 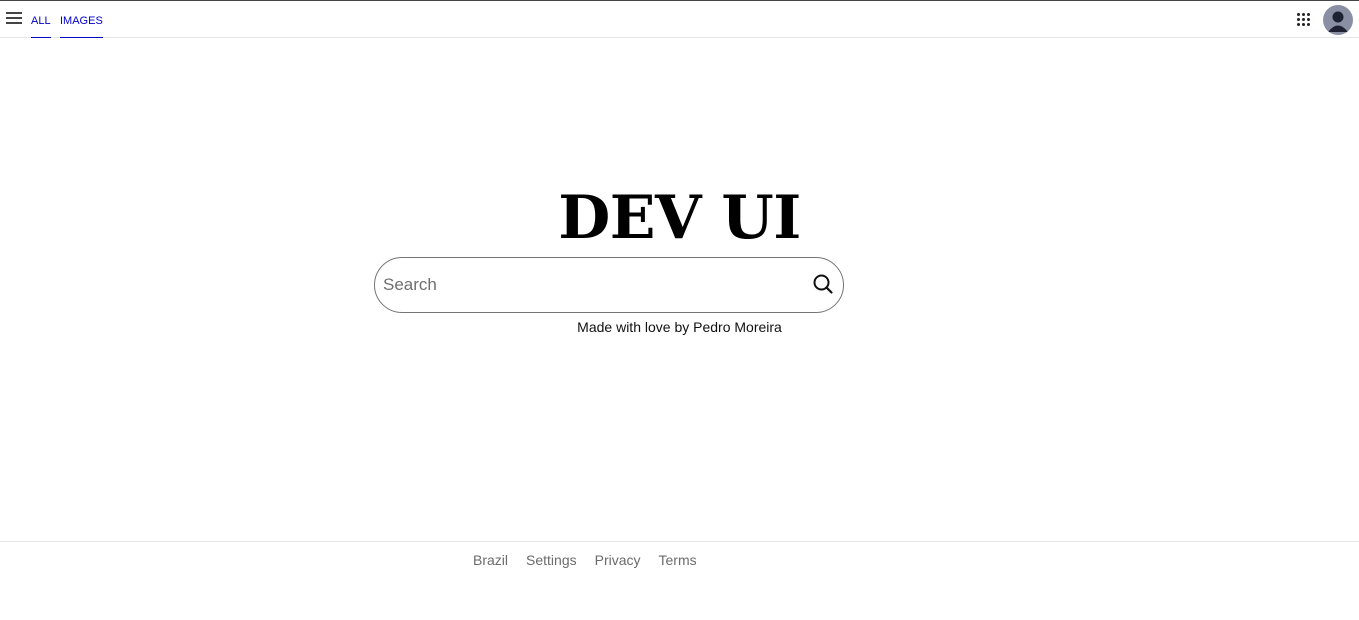 What do you see at coordinates (1304, 20) in the screenshot?
I see `apps-grid-icon` at bounding box center [1304, 20].